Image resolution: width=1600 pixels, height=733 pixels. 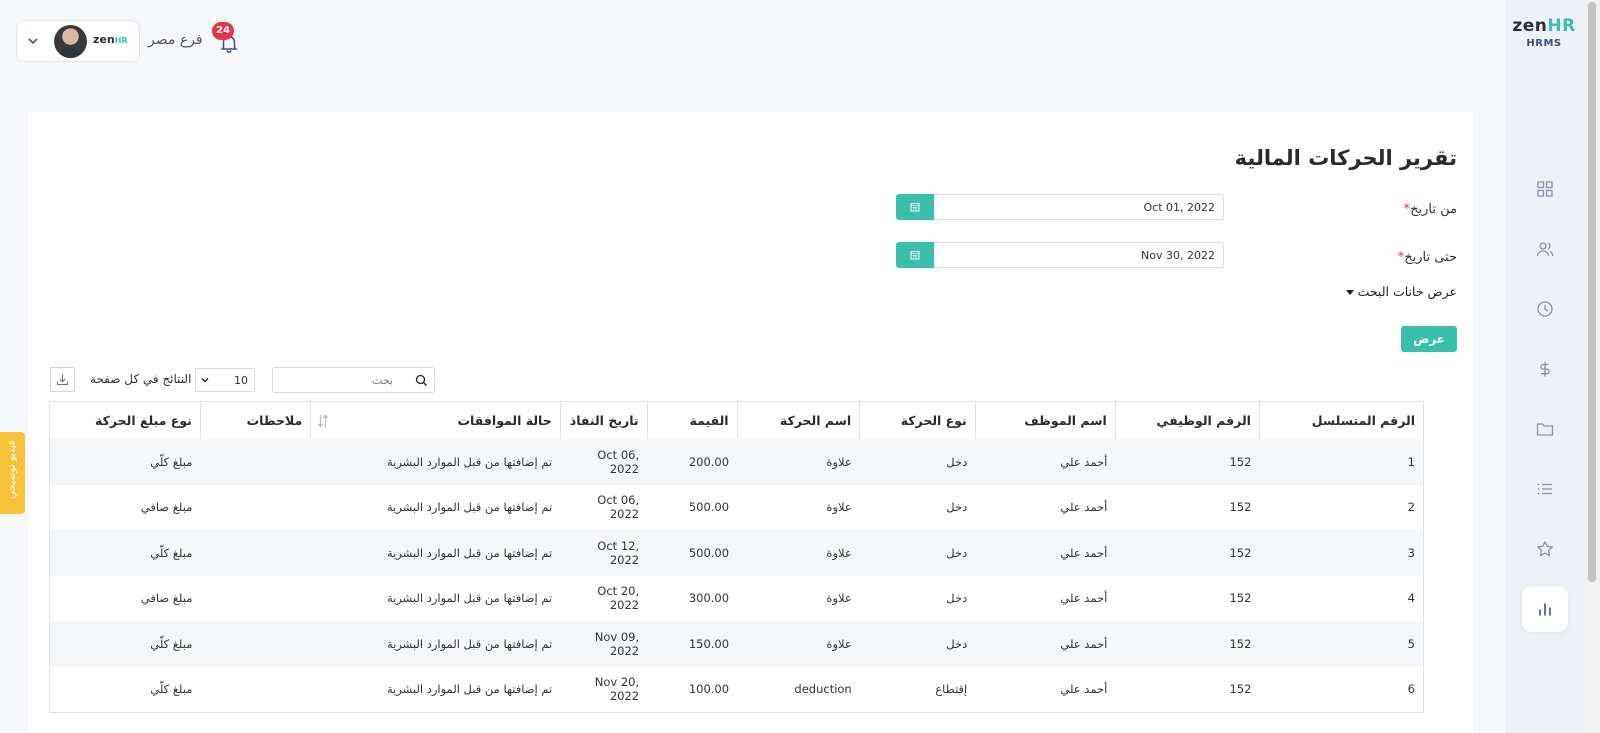 I want to click on clock-icon, so click(x=1545, y=309).